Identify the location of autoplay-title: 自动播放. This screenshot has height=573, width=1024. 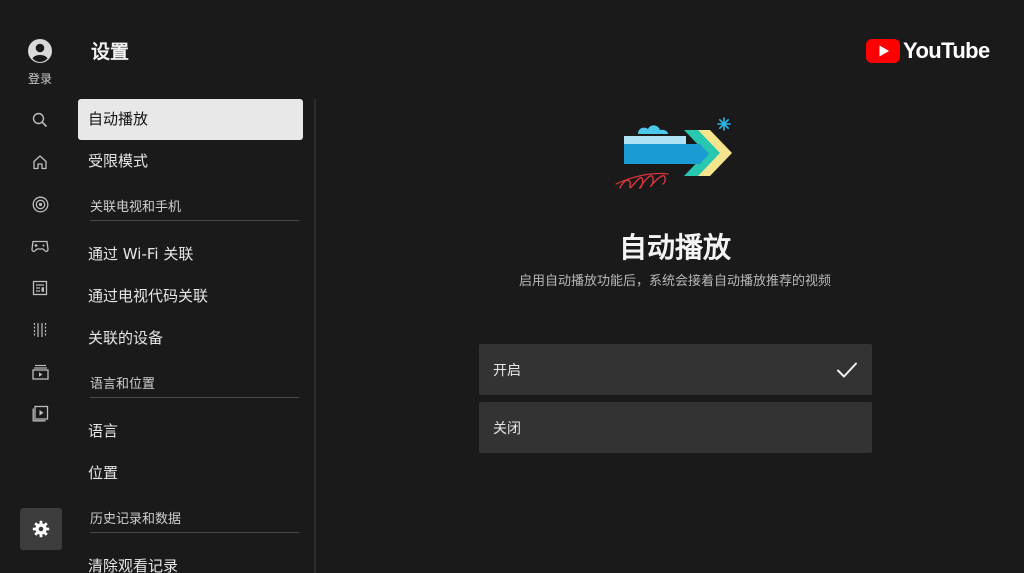
(674, 247).